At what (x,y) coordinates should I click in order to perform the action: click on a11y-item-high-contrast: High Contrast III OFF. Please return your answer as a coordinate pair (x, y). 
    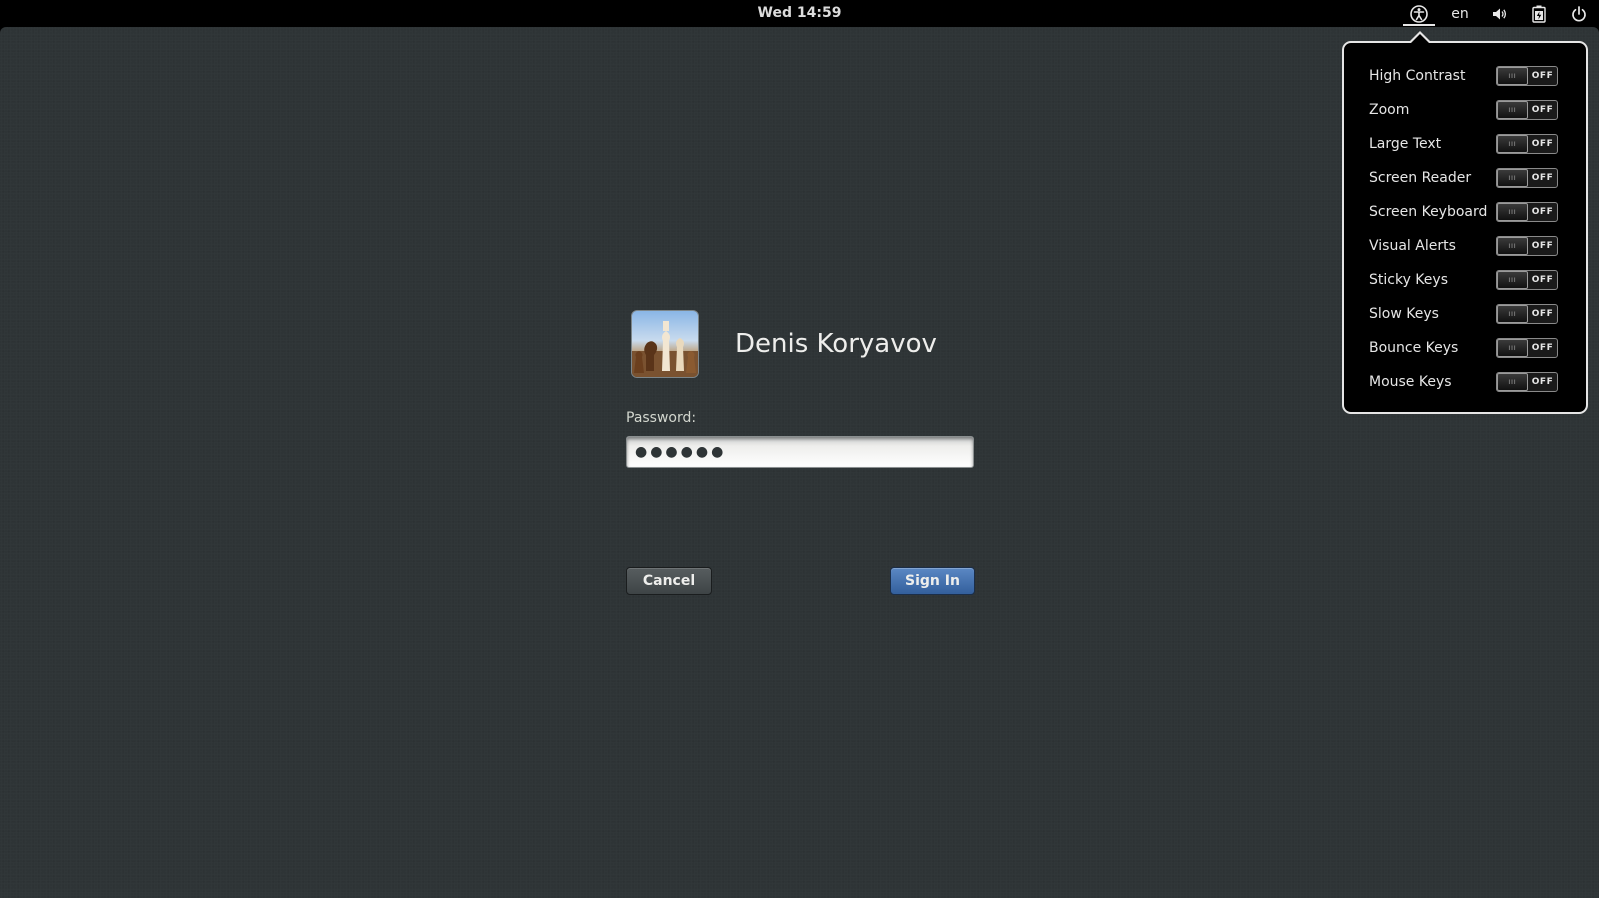
    Looking at the image, I should click on (1465, 76).